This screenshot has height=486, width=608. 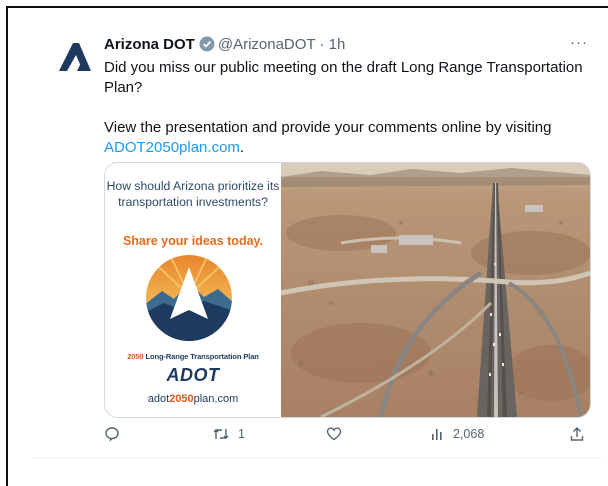 What do you see at coordinates (75, 57) in the screenshot?
I see `adot-logo-avatar` at bounding box center [75, 57].